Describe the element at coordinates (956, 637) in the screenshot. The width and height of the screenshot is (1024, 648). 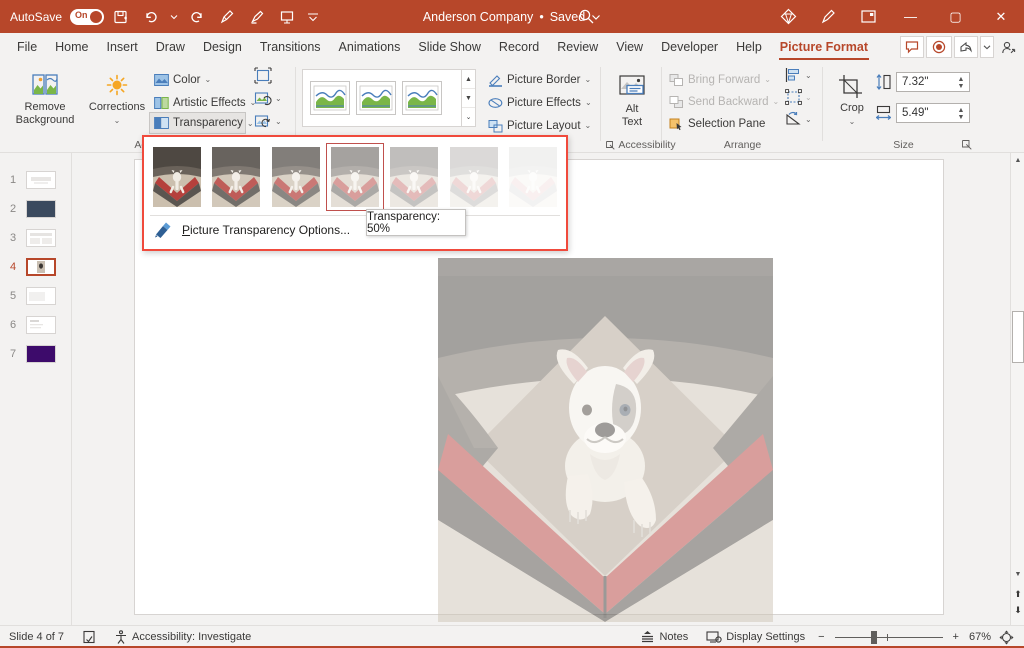
I see `zoom-in-button: +` at that location.